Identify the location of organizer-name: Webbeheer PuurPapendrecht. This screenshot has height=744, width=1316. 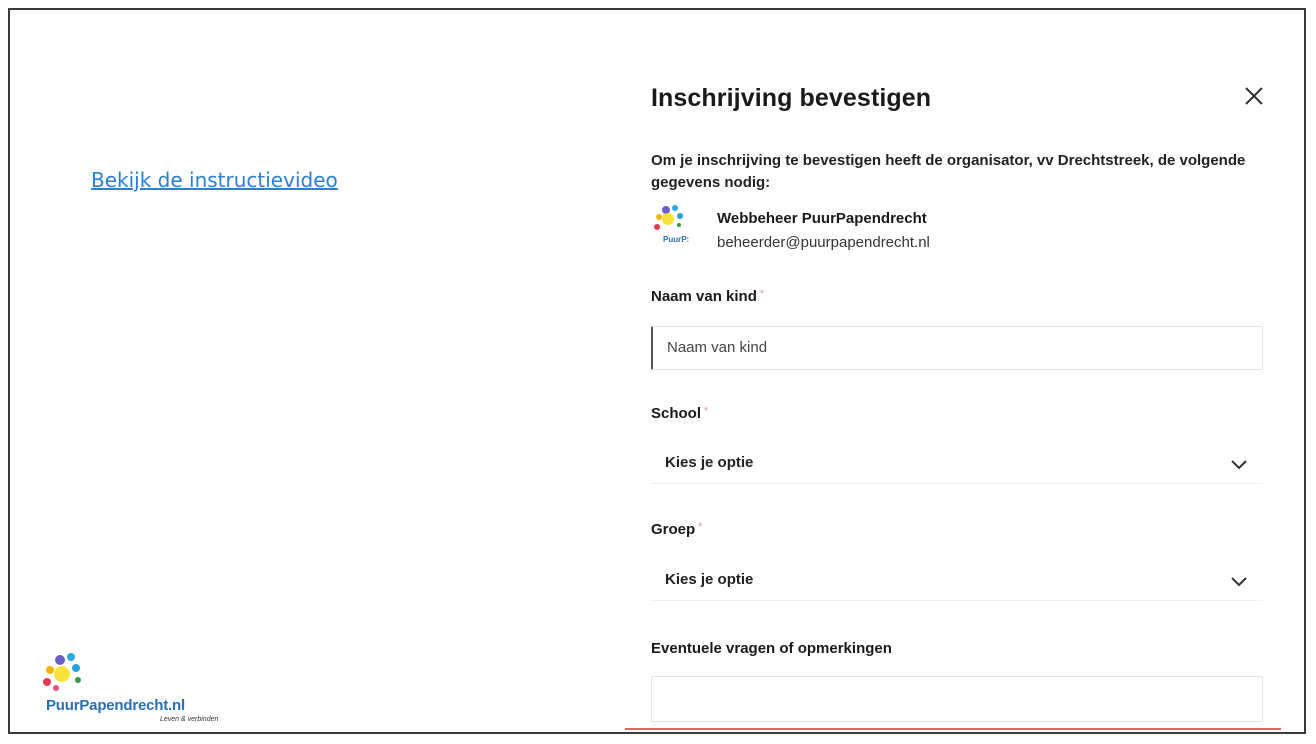
(822, 218).